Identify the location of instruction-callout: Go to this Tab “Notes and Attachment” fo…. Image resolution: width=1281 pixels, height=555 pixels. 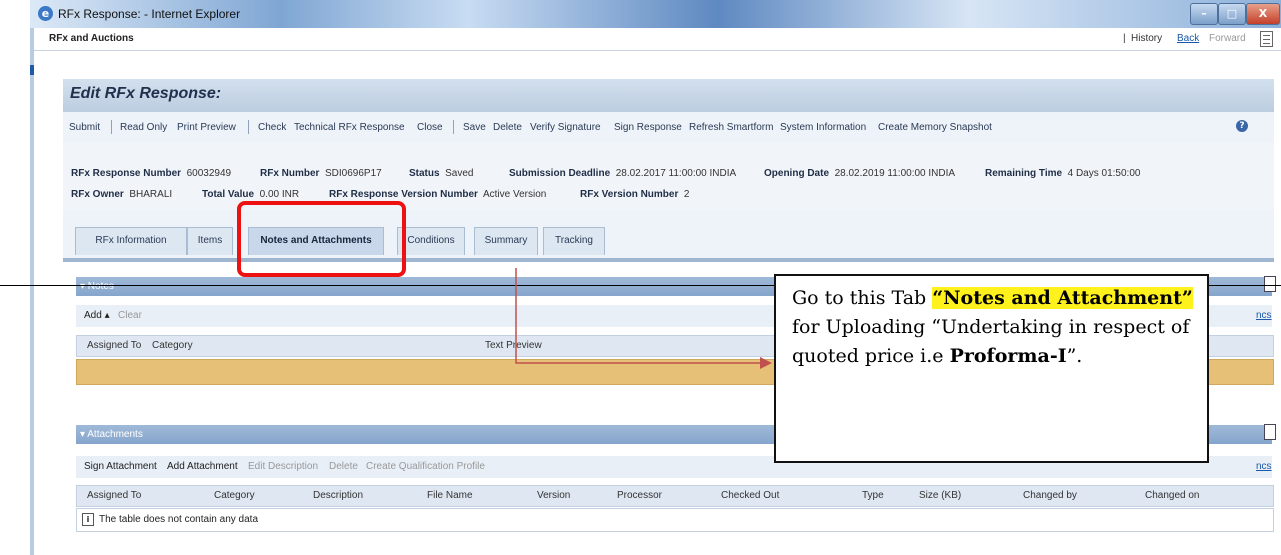
(991, 368).